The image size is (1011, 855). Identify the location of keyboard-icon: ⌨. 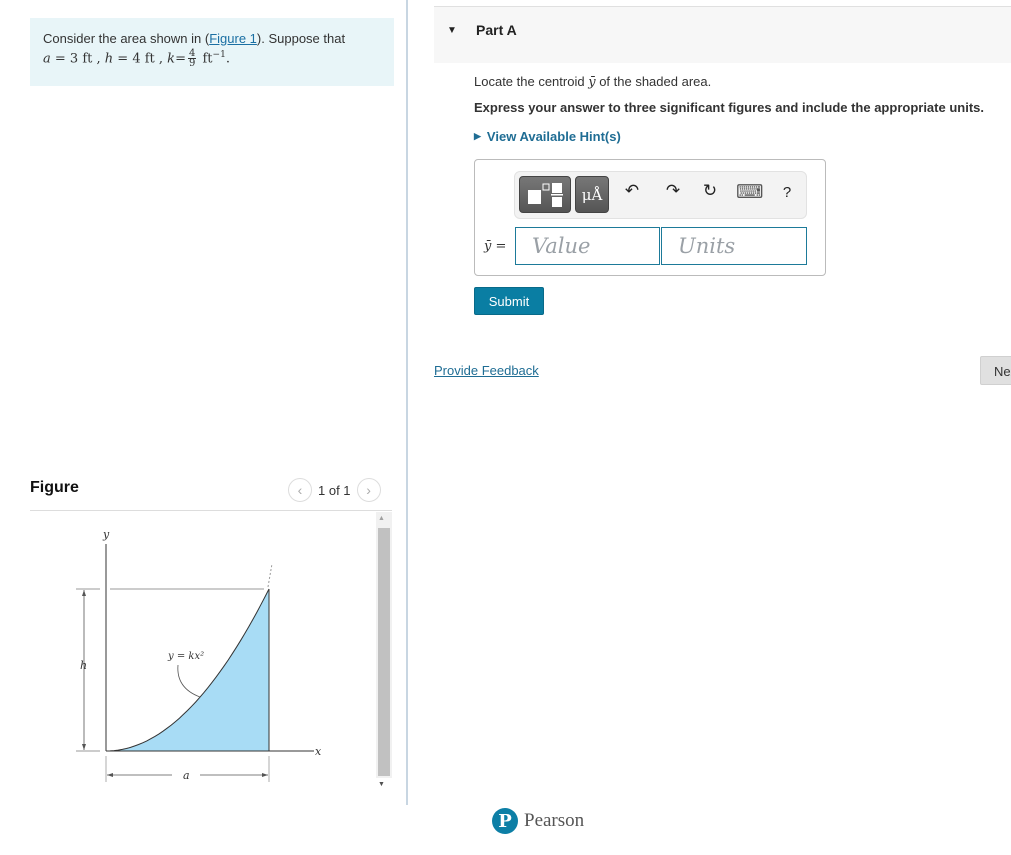
(750, 192).